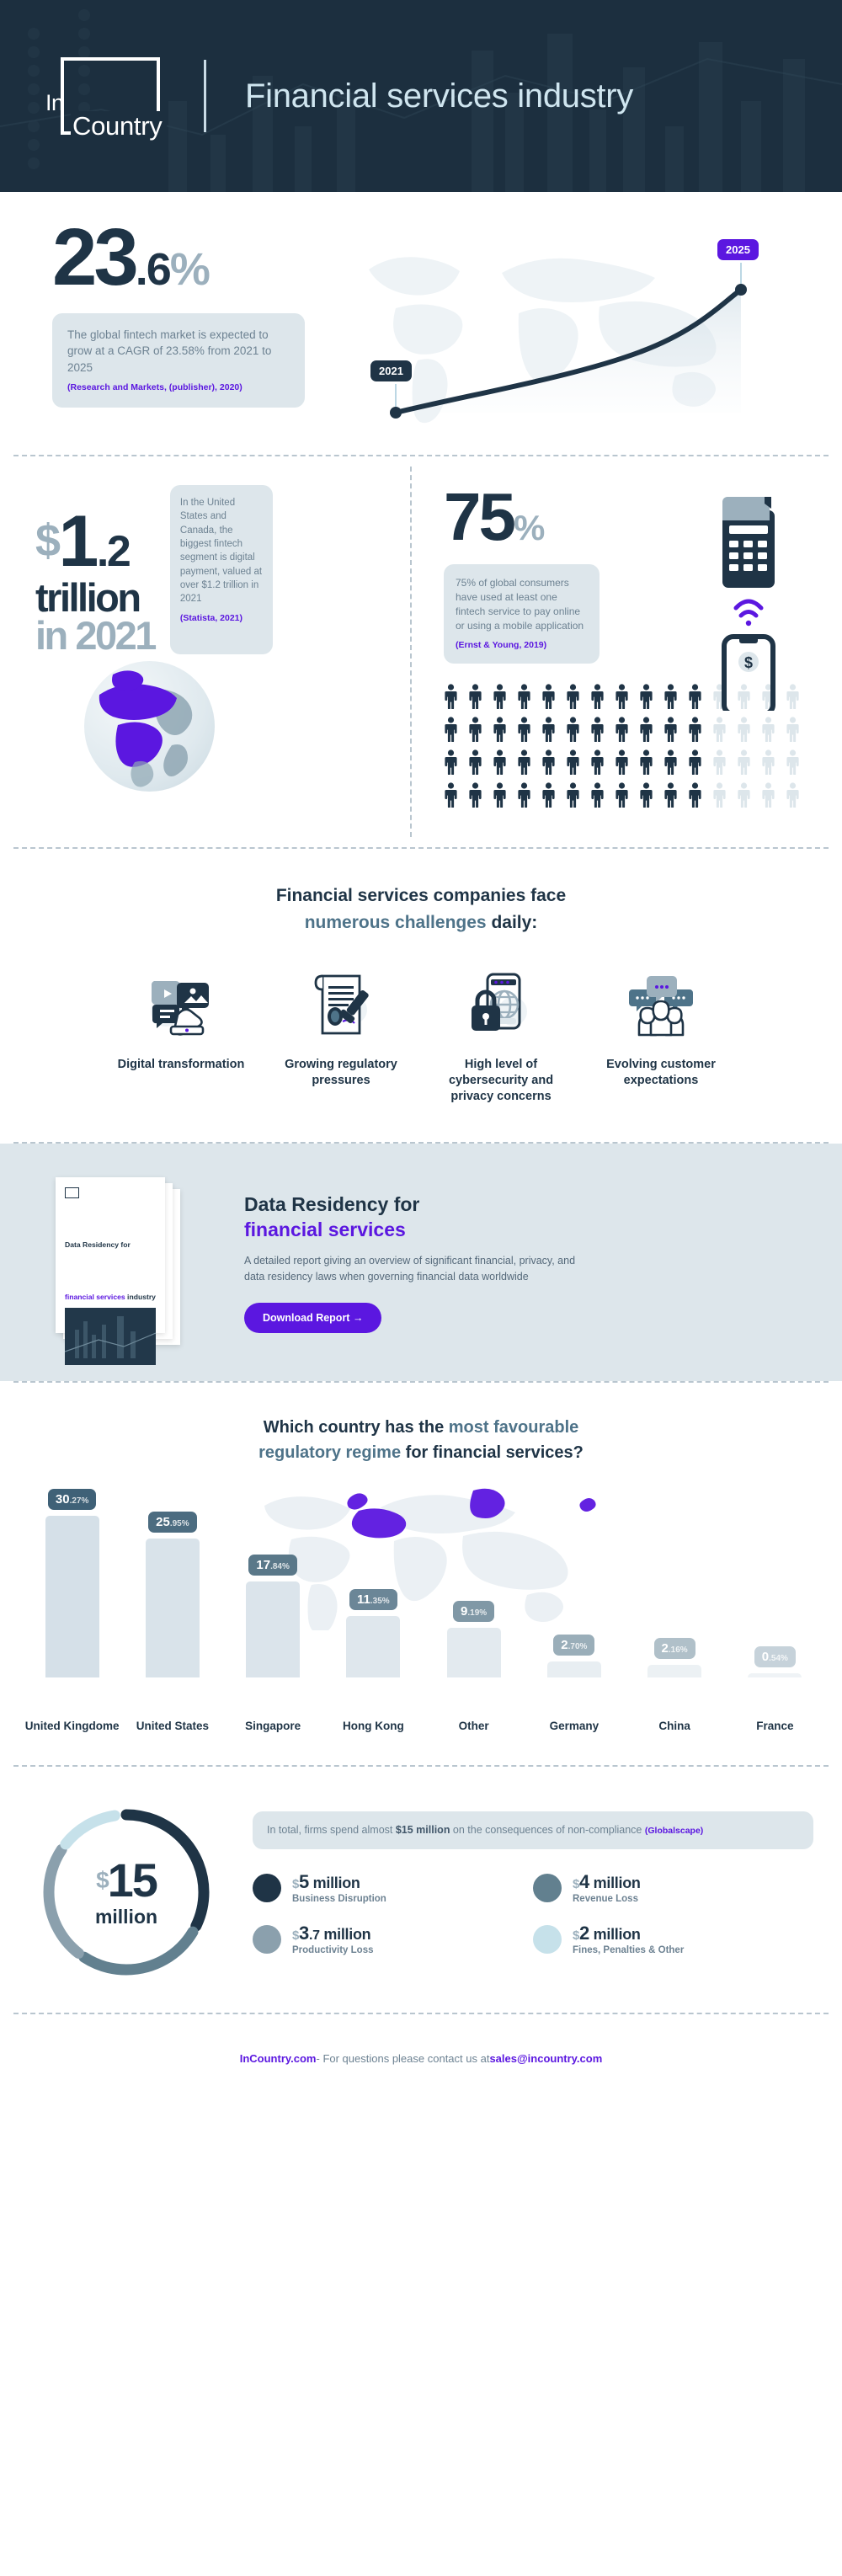  What do you see at coordinates (607, 1882) in the screenshot?
I see `legend-value: $4 million` at bounding box center [607, 1882].